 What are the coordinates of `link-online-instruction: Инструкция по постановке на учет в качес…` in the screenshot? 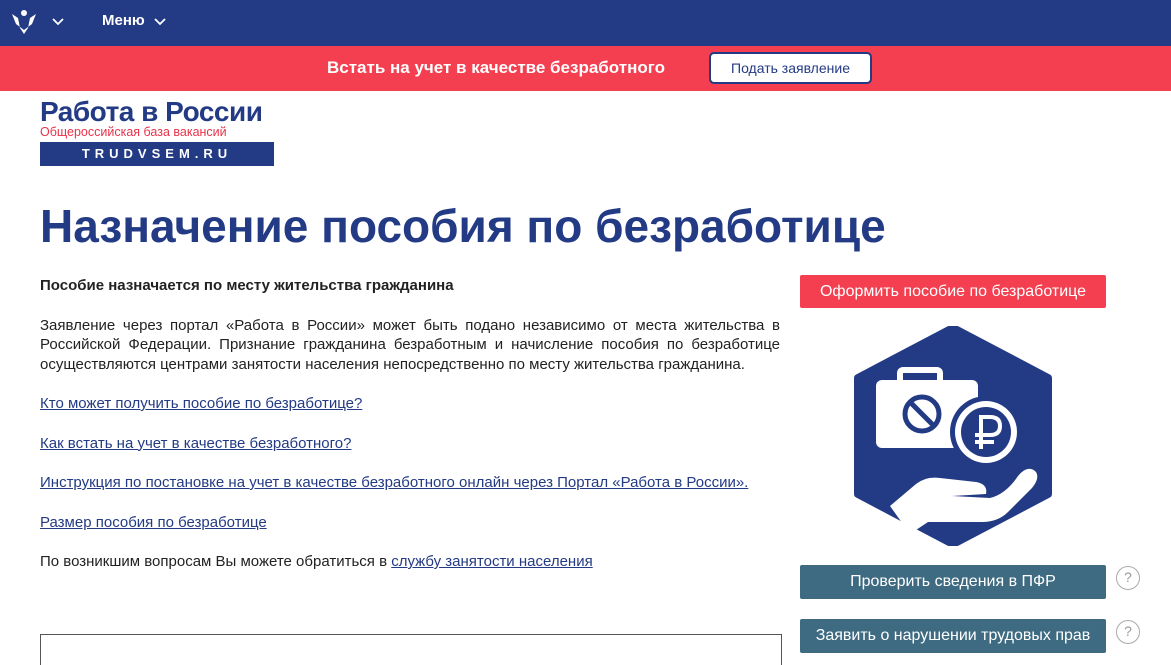 It's located at (410, 483).